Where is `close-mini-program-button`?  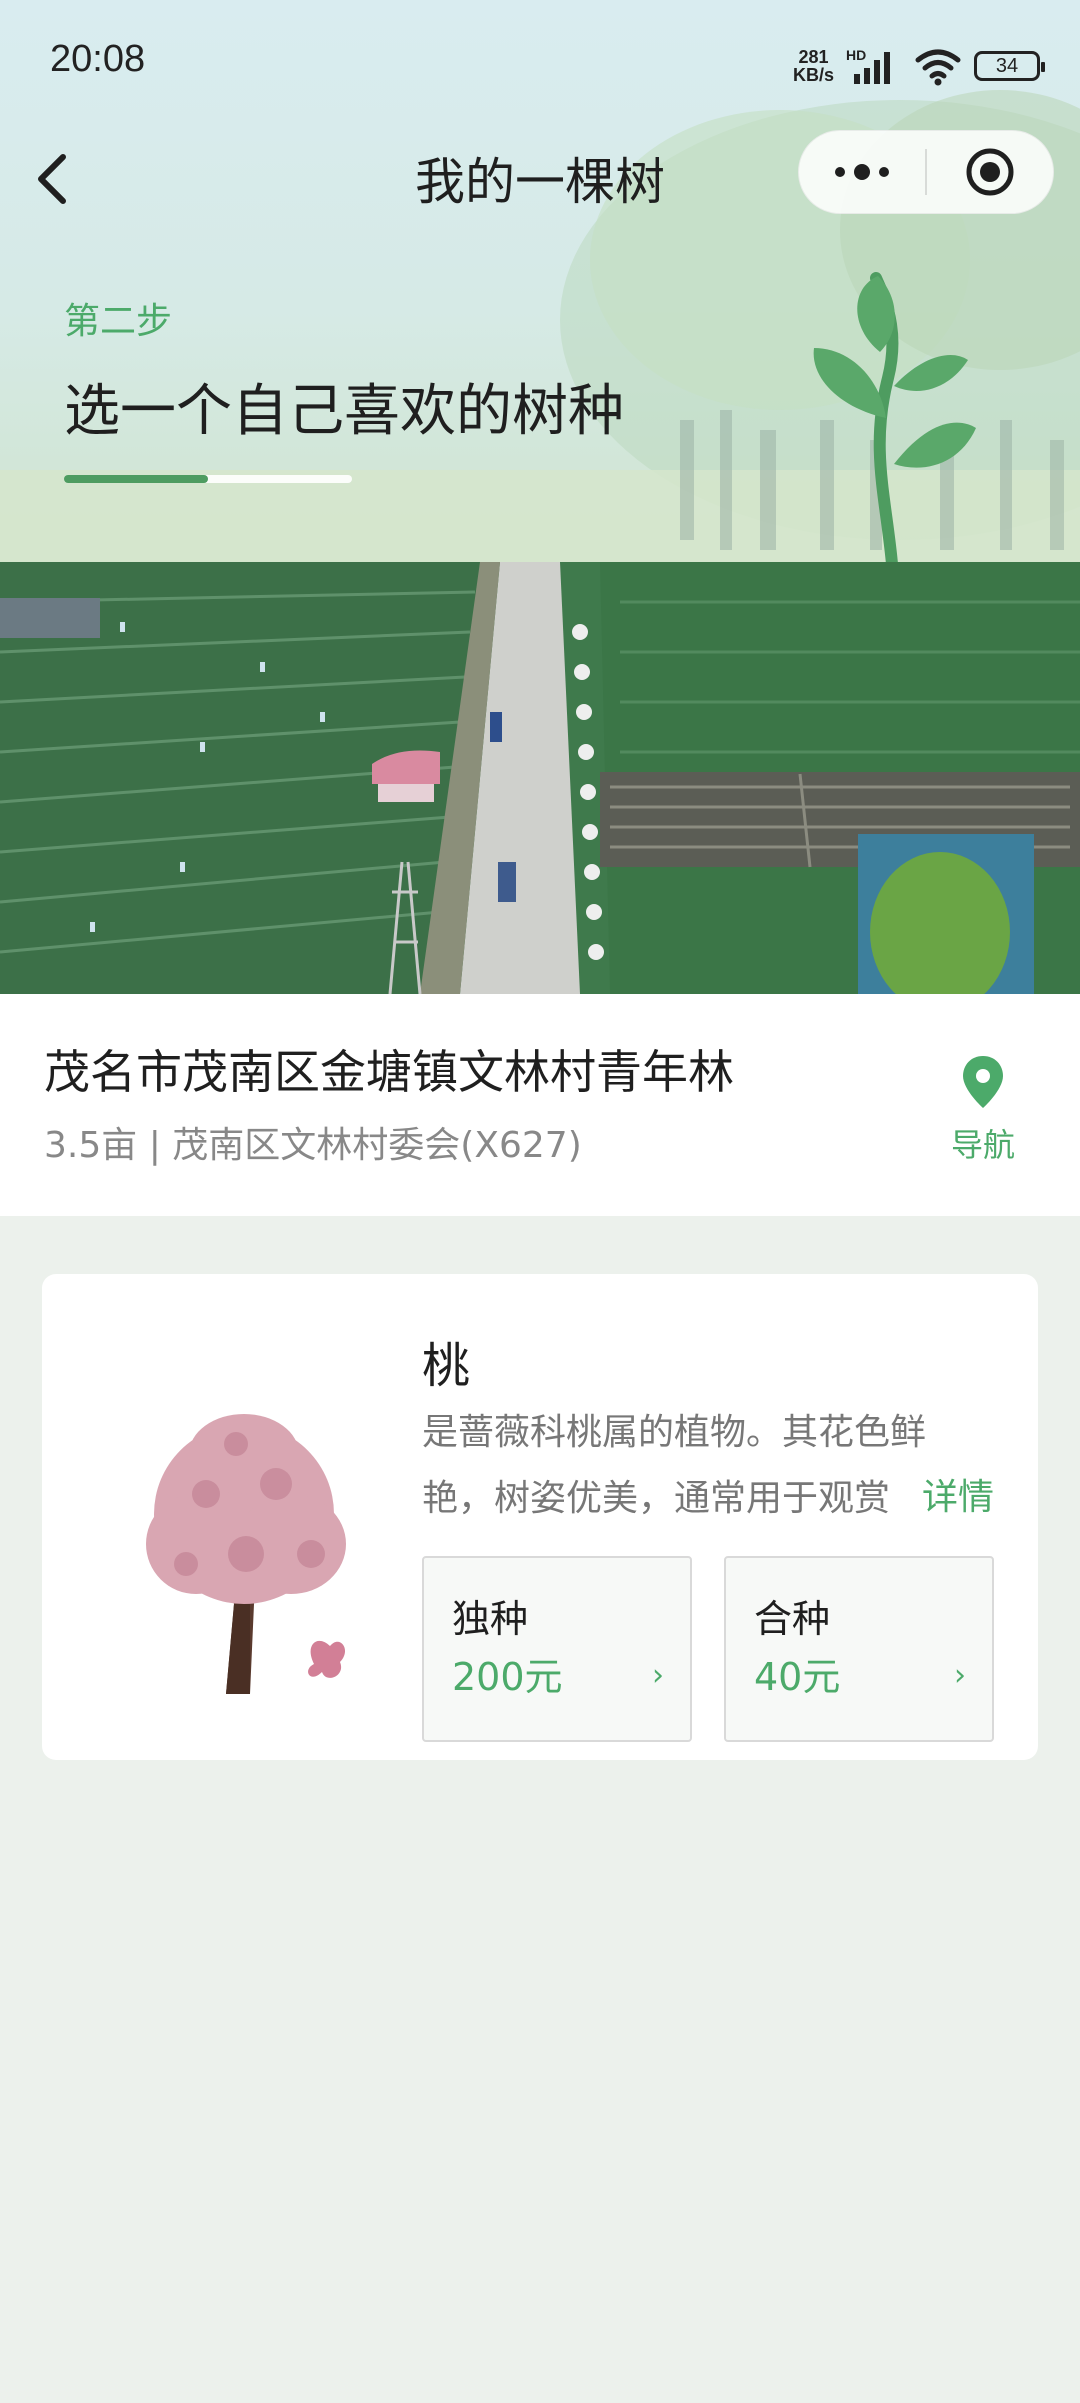
close-mini-program-button is located at coordinates (990, 172).